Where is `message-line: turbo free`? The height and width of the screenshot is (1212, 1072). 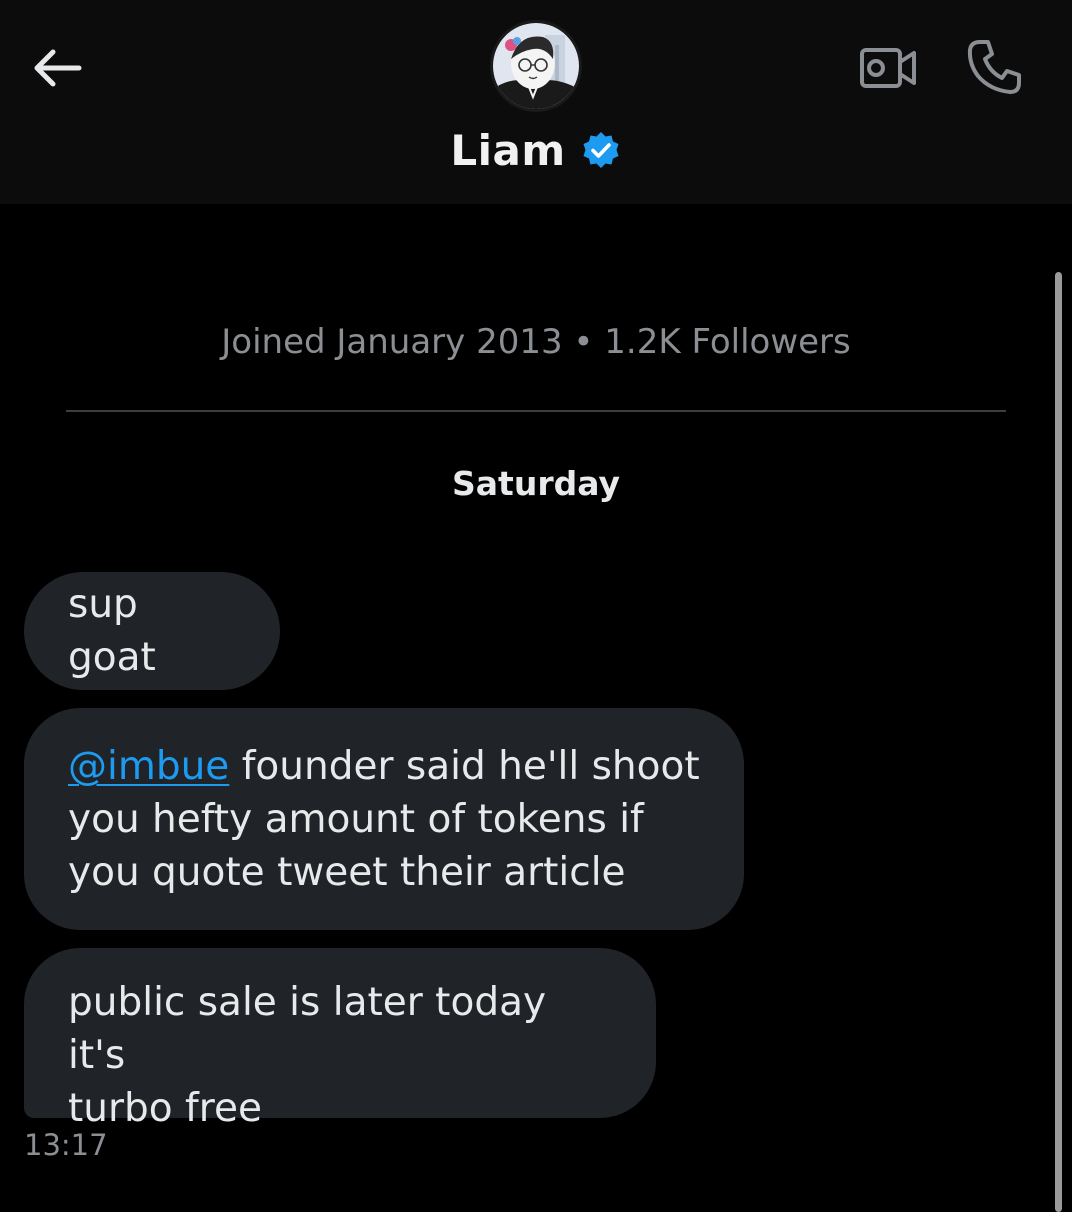 message-line: turbo free is located at coordinates (165, 1108).